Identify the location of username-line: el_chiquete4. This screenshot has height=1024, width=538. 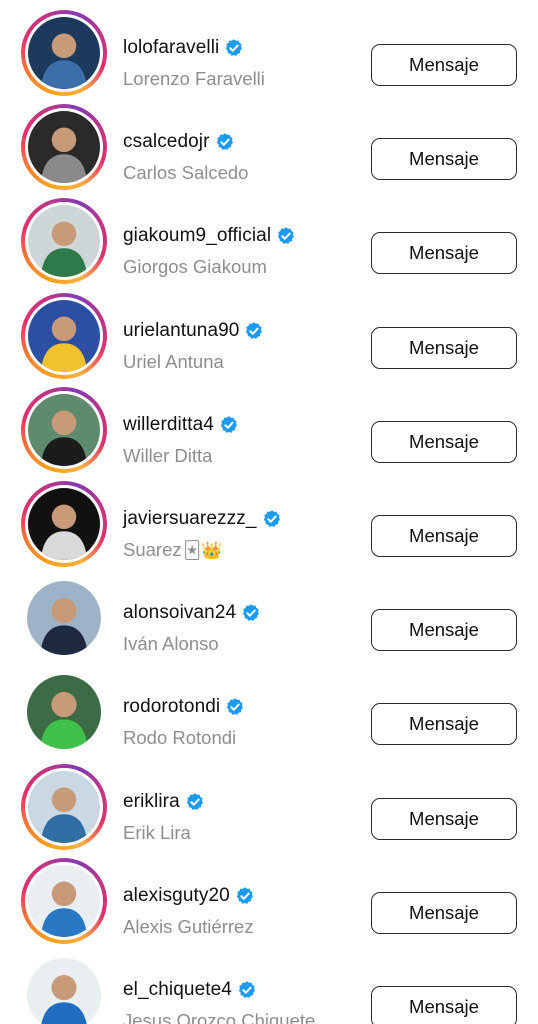
(190, 990).